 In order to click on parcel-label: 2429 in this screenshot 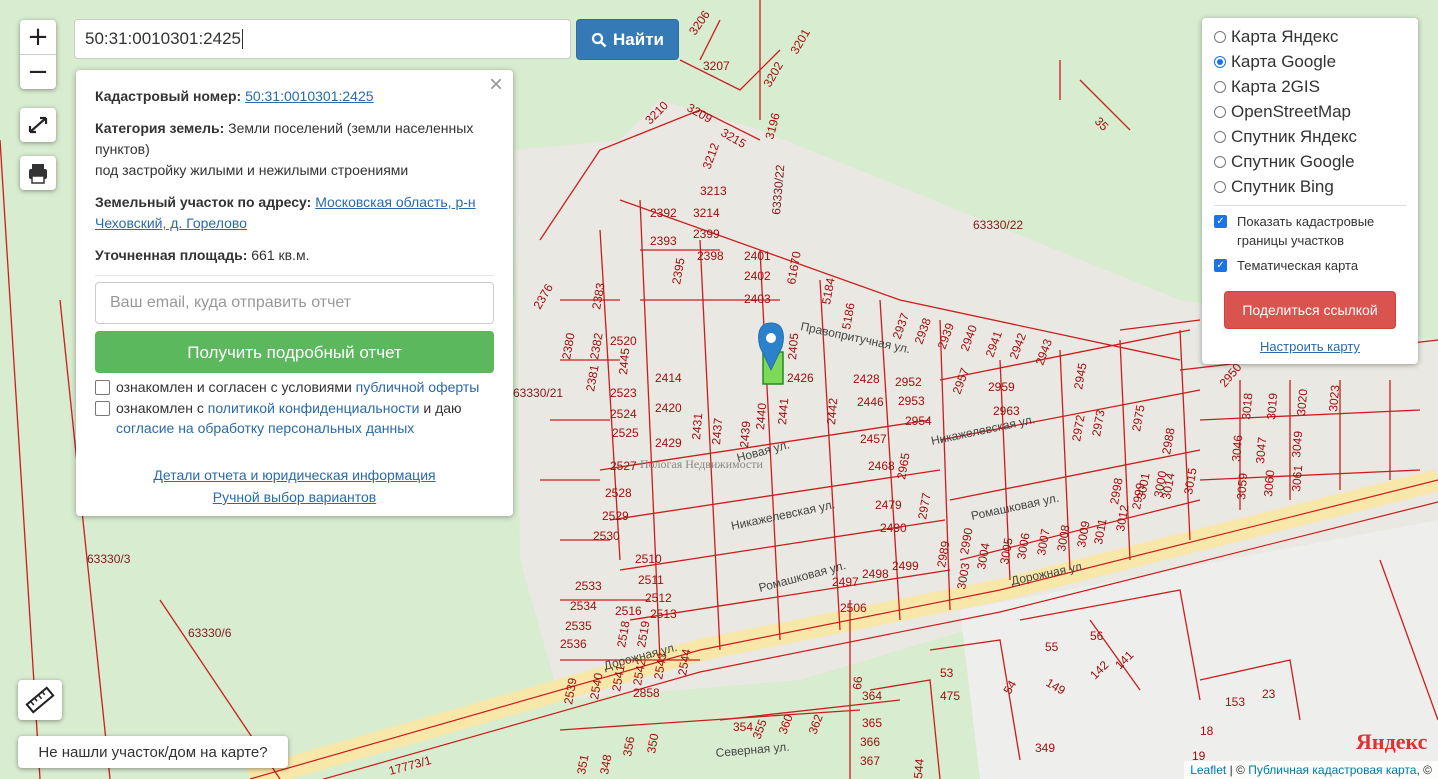, I will do `click(668, 443)`.